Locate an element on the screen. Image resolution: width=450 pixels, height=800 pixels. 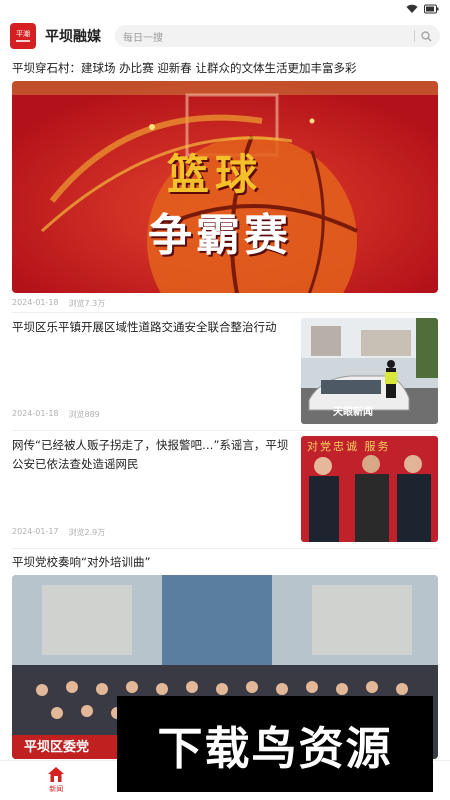
home-icon is located at coordinates (56, 774).